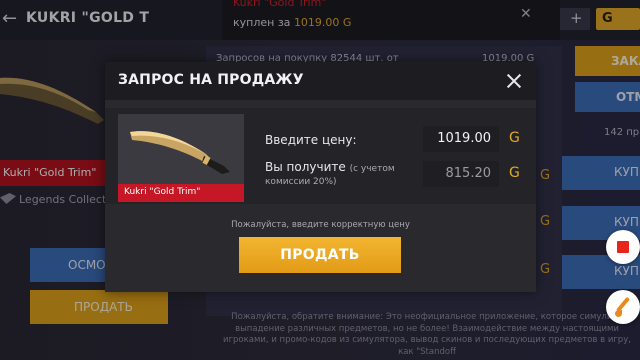 The width and height of the screenshot is (640, 360). What do you see at coordinates (311, 140) in the screenshot?
I see `price-label: Введите цену:` at bounding box center [311, 140].